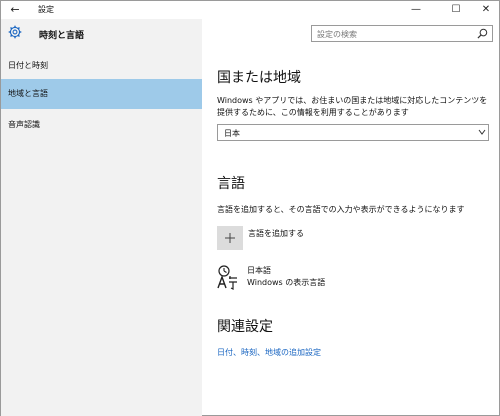 This screenshot has height=416, width=500. I want to click on title-bar: ← 設定 — ☐ ✕, so click(250, 10).